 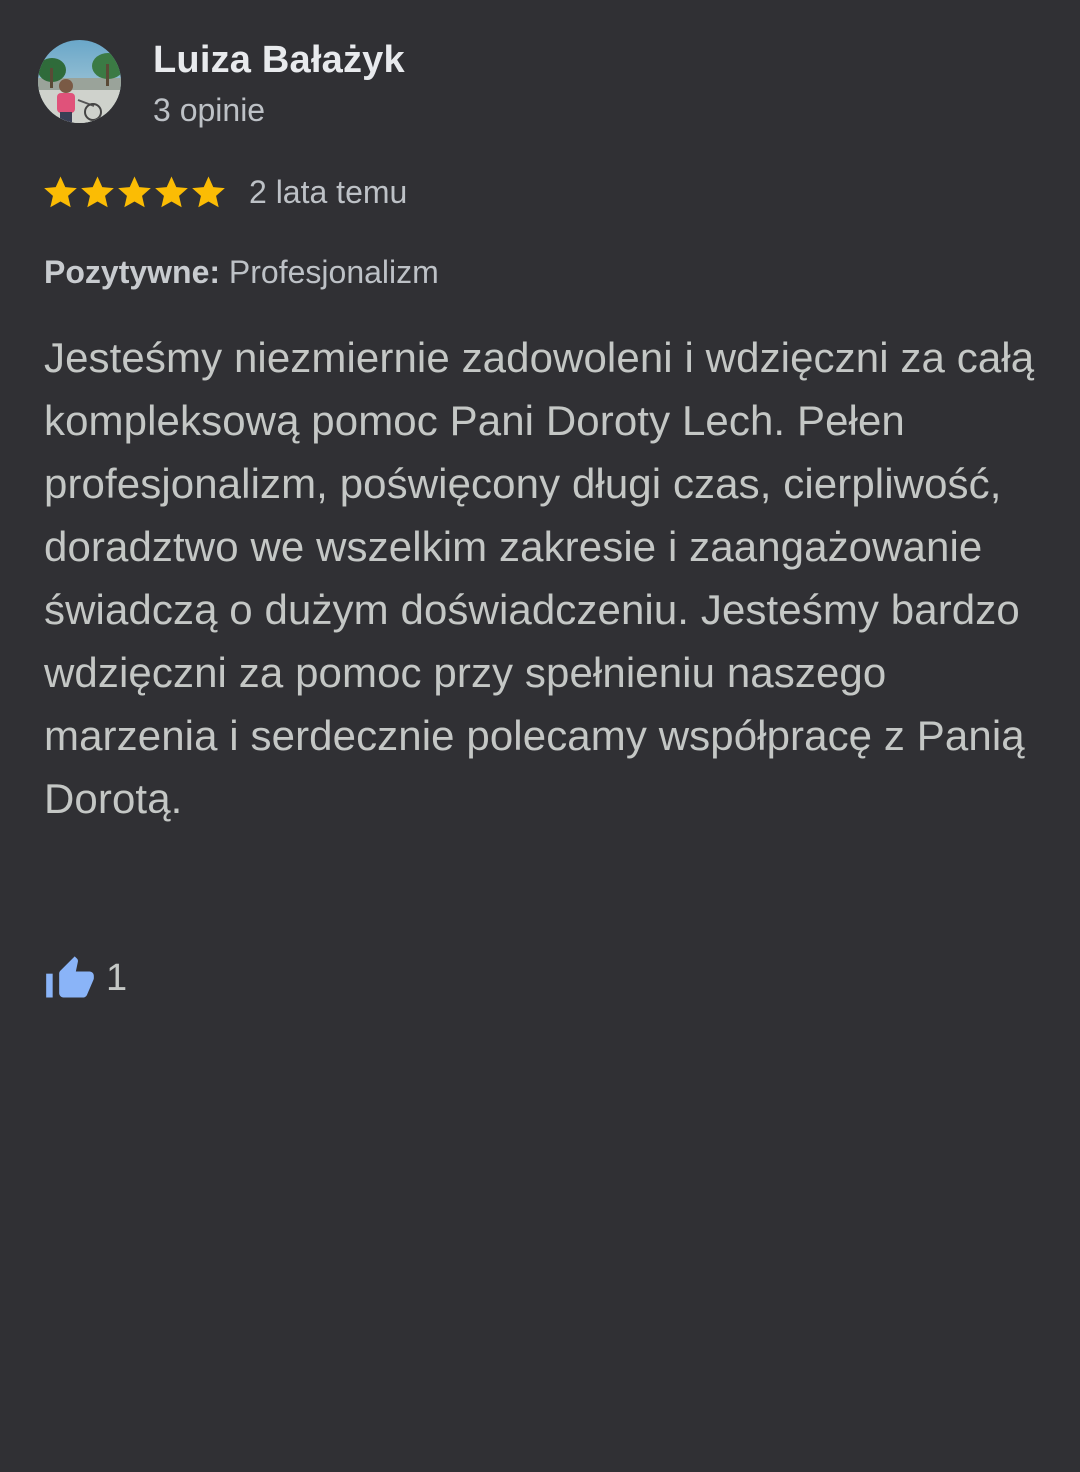 I want to click on rating-row: 2 lata temu, so click(x=224, y=192).